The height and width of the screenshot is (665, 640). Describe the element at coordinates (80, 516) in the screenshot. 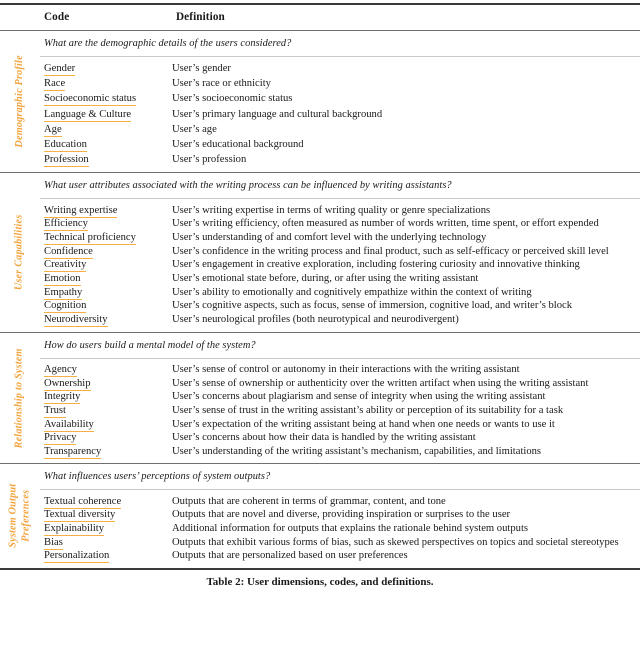

I see `row-code-text: Textual diversity` at that location.